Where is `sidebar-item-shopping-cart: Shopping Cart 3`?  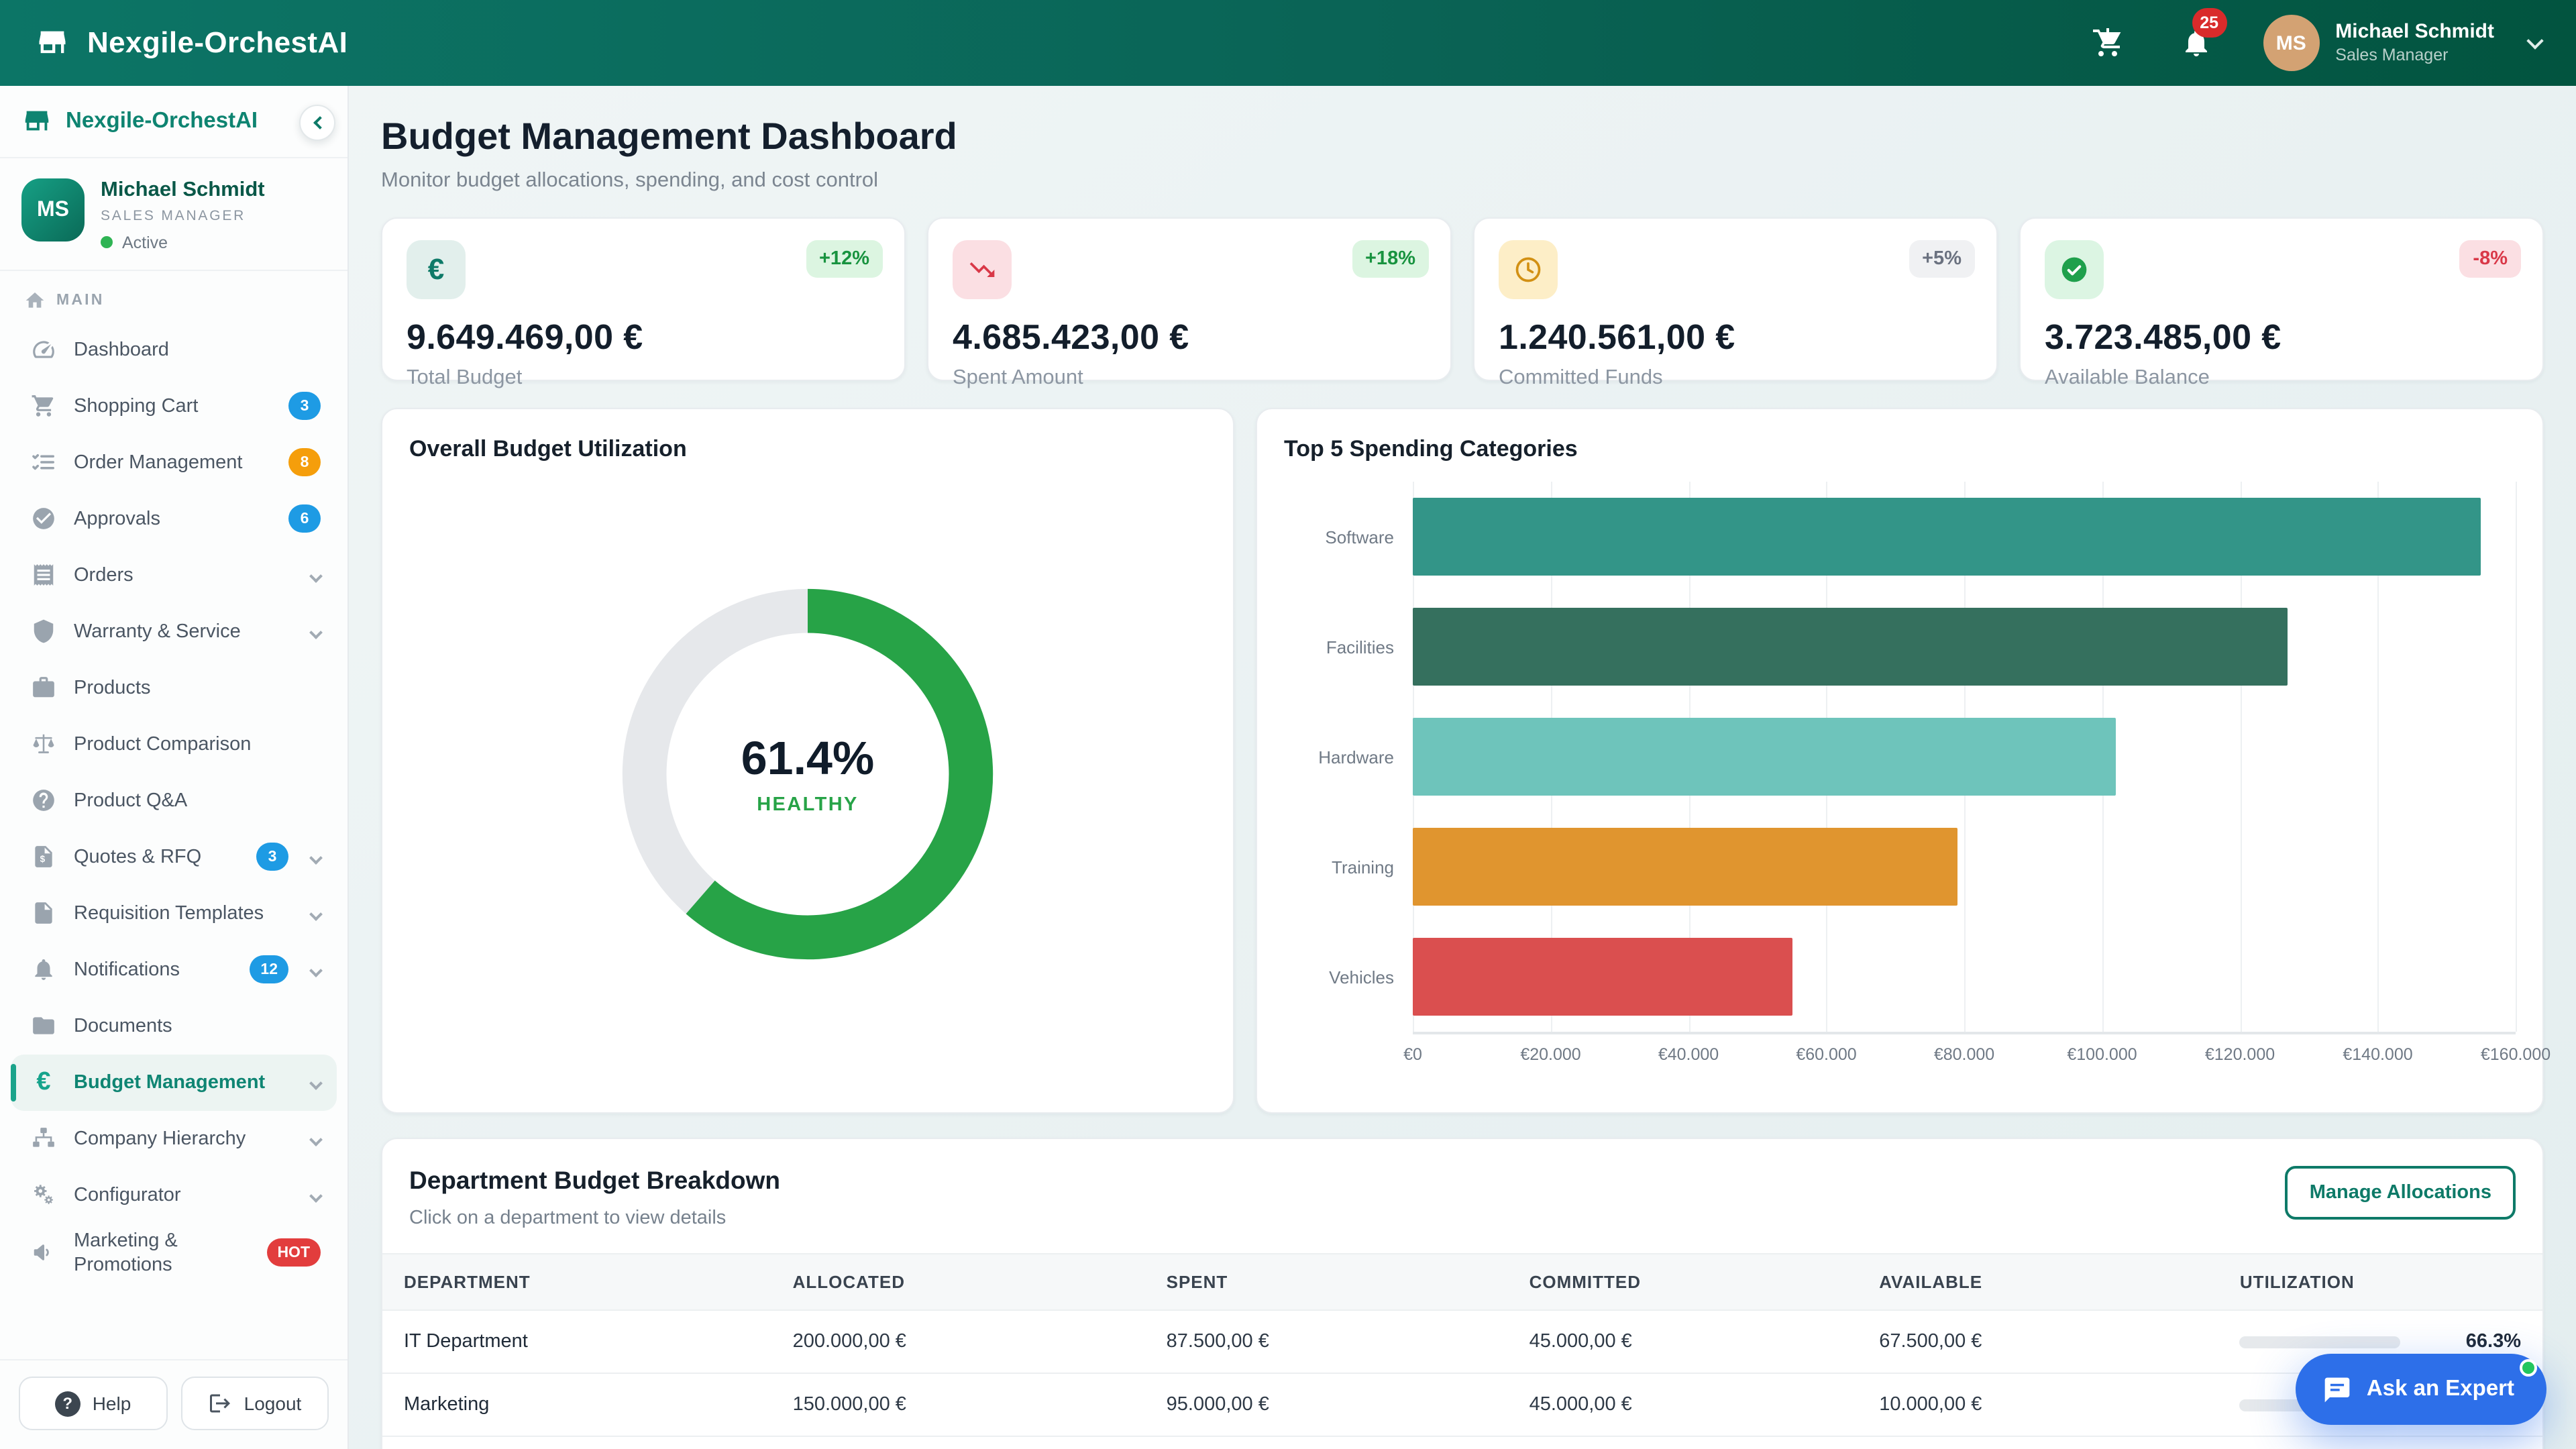 sidebar-item-shopping-cart: Shopping Cart 3 is located at coordinates (174, 406).